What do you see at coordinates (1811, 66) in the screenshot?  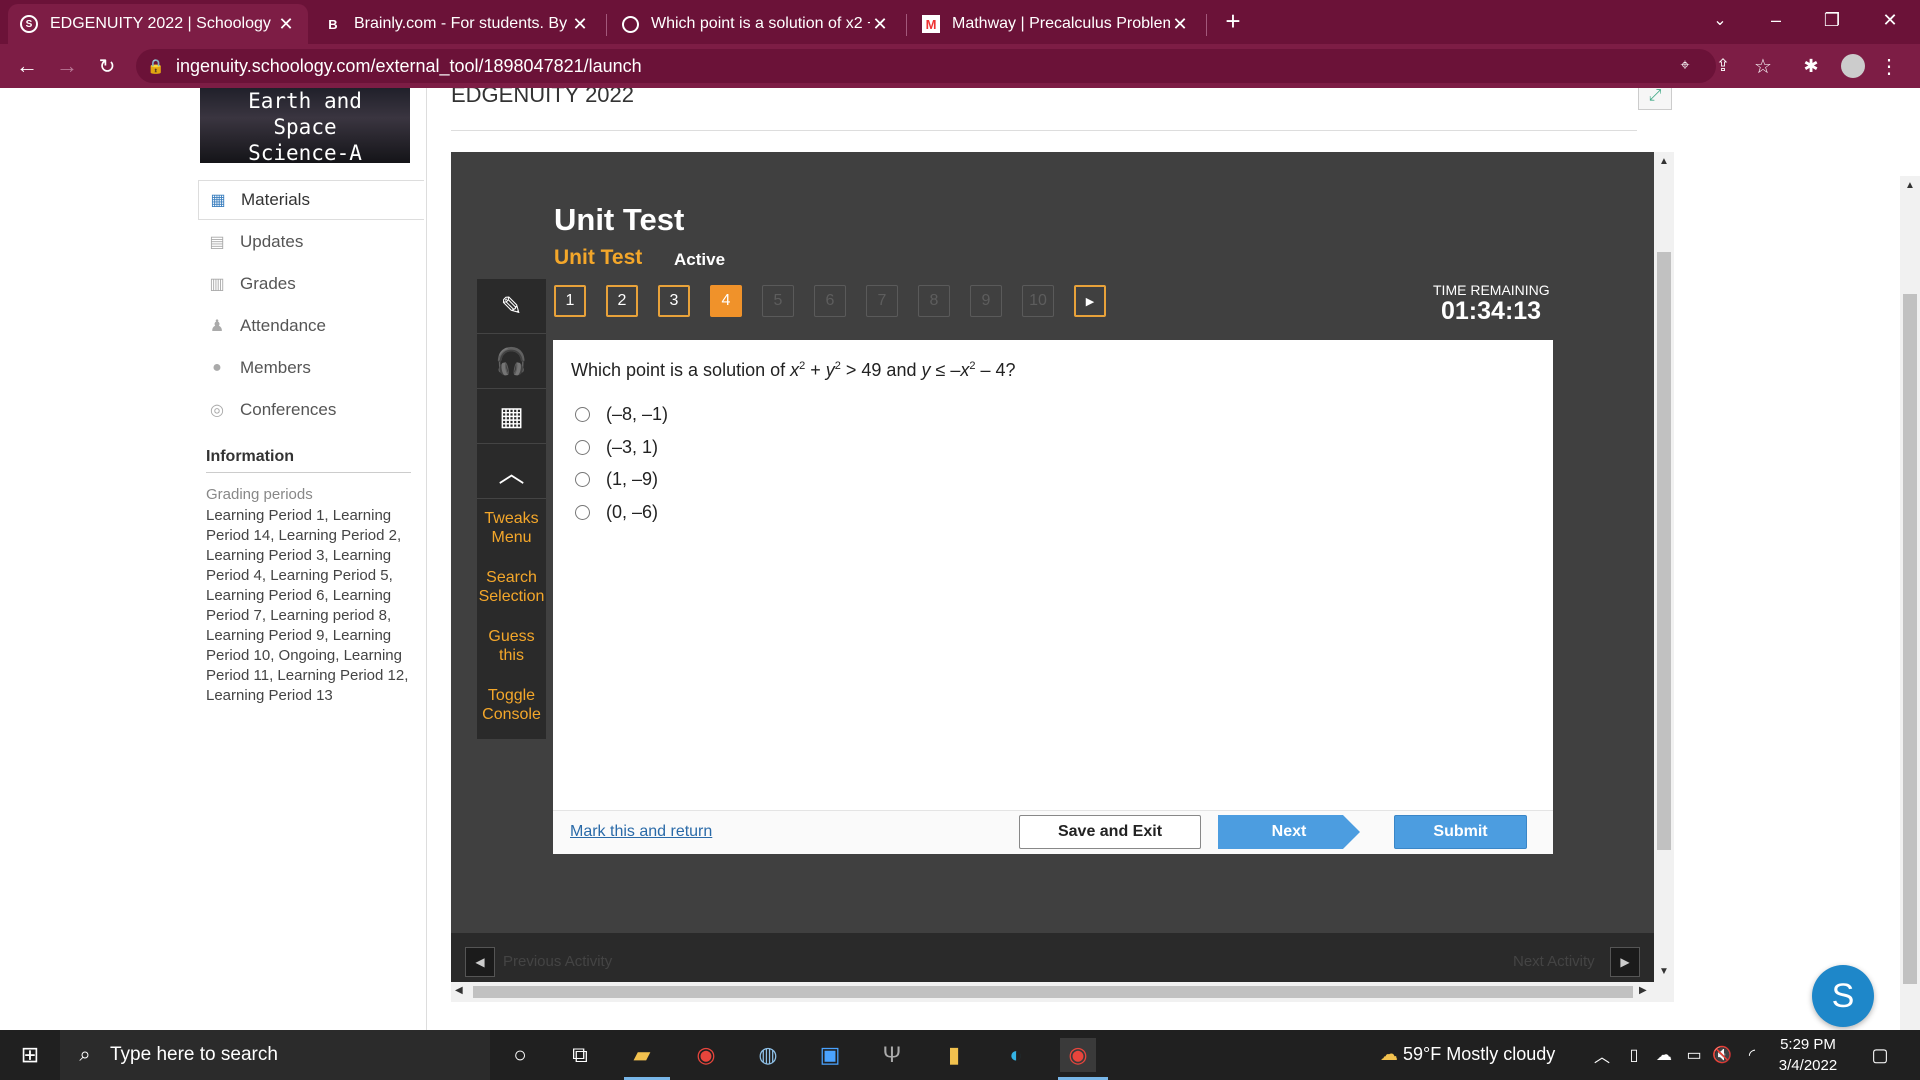 I see `extensions-icon: ✱` at bounding box center [1811, 66].